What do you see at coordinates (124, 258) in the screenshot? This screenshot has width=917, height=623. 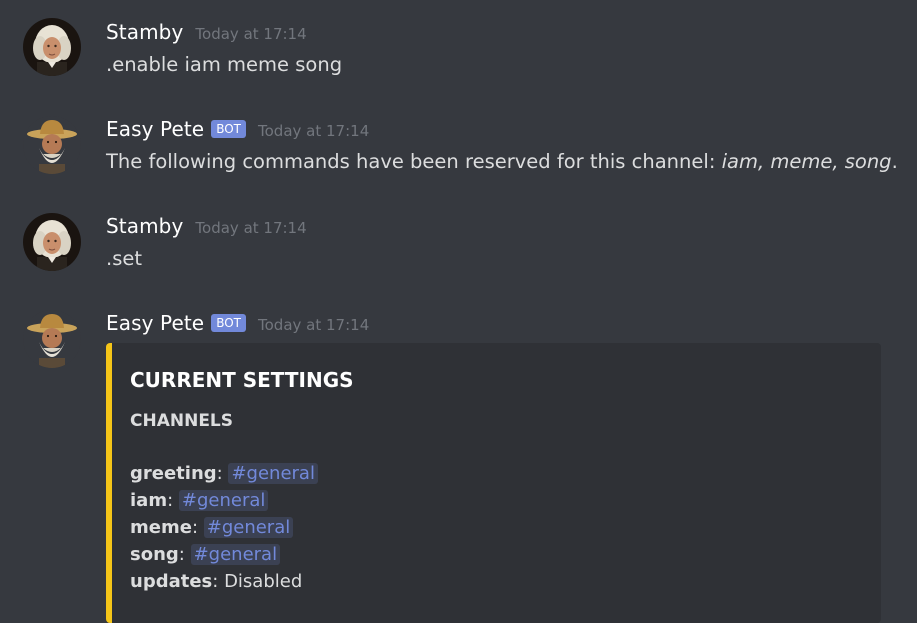 I see `message-content: .set` at bounding box center [124, 258].